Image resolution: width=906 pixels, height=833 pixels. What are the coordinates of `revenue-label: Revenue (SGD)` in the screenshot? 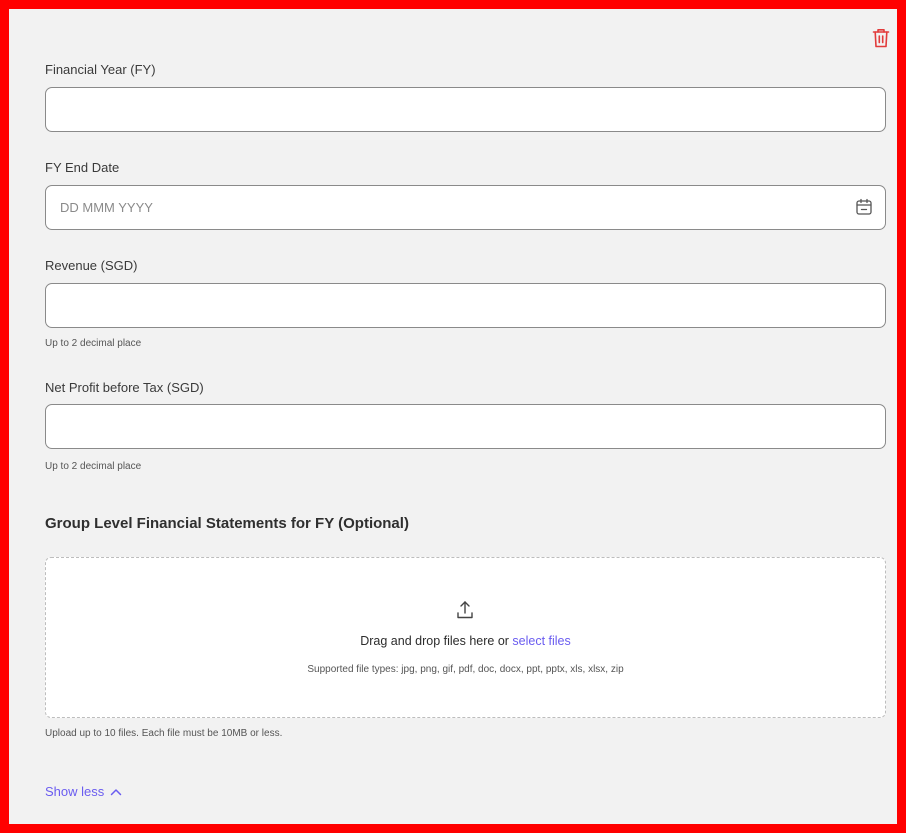 It's located at (91, 265).